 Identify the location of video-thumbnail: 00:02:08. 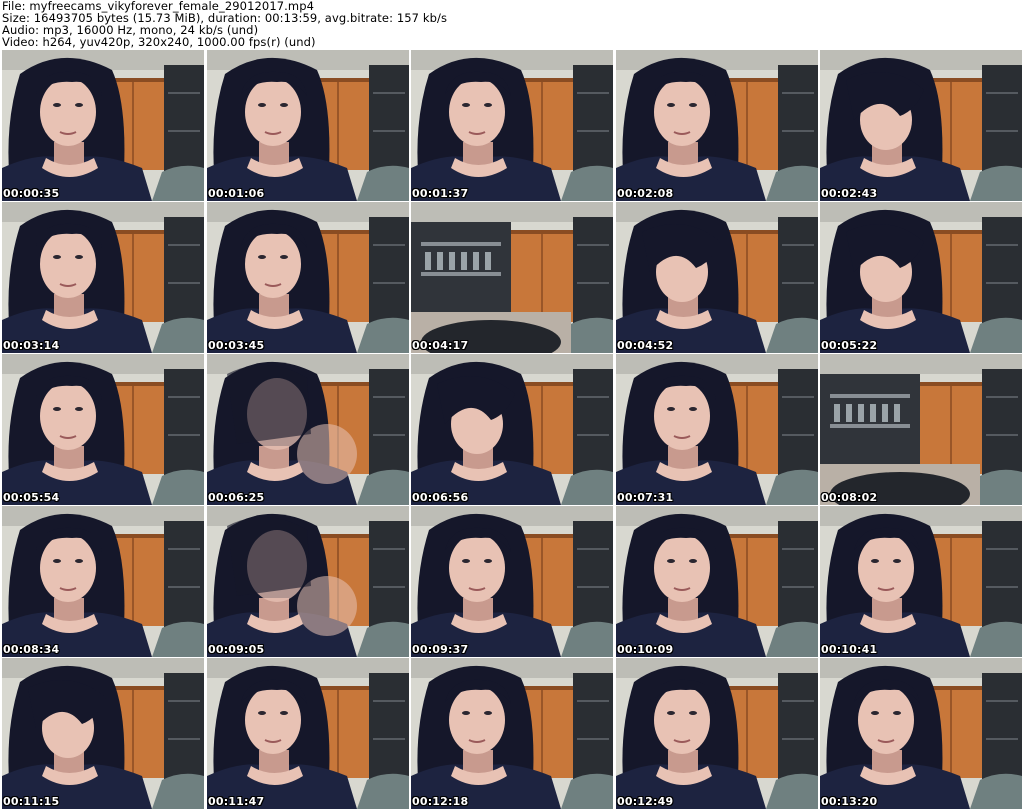
(717, 125).